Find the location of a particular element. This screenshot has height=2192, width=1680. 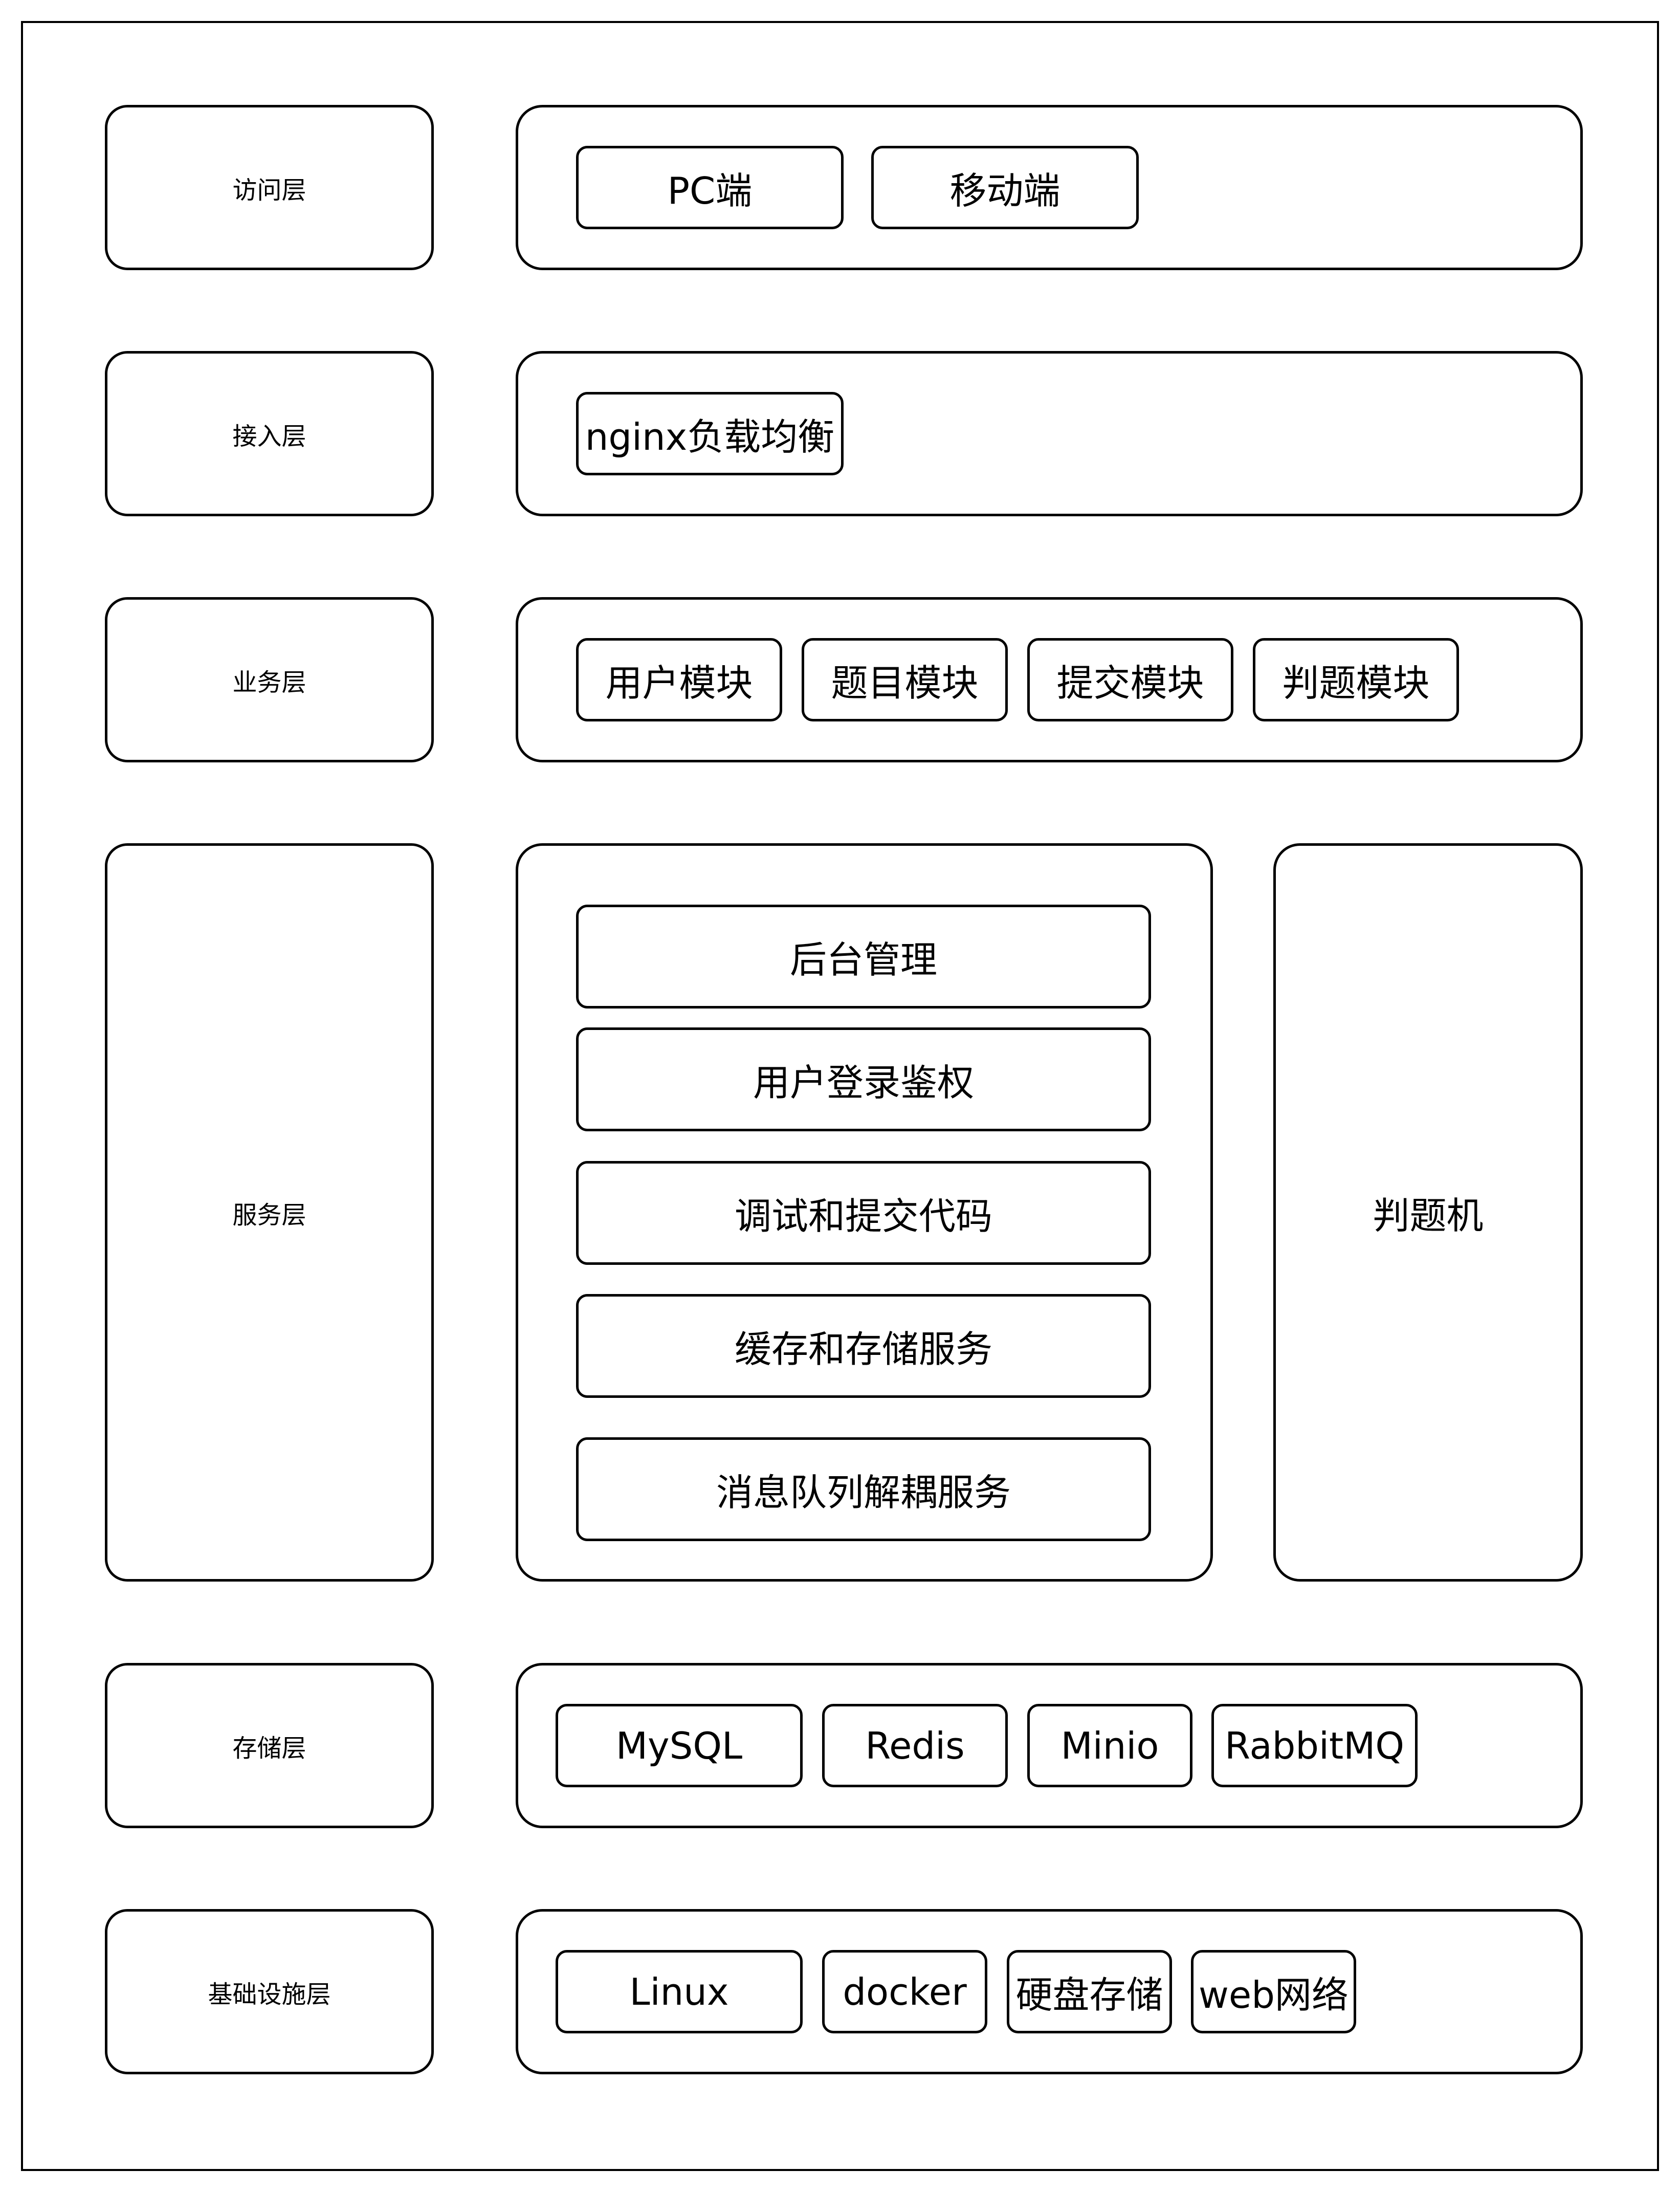

component-admin: 后台管理 is located at coordinates (863, 957).